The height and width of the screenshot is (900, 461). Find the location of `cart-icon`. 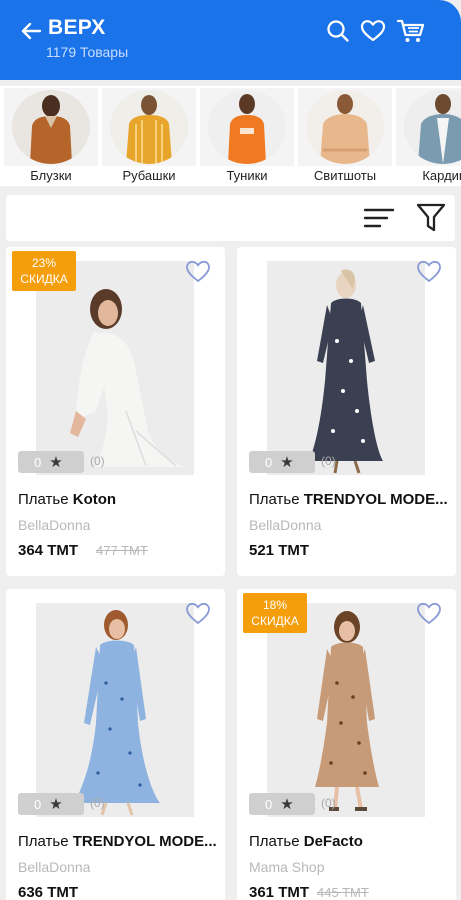

cart-icon is located at coordinates (410, 30).